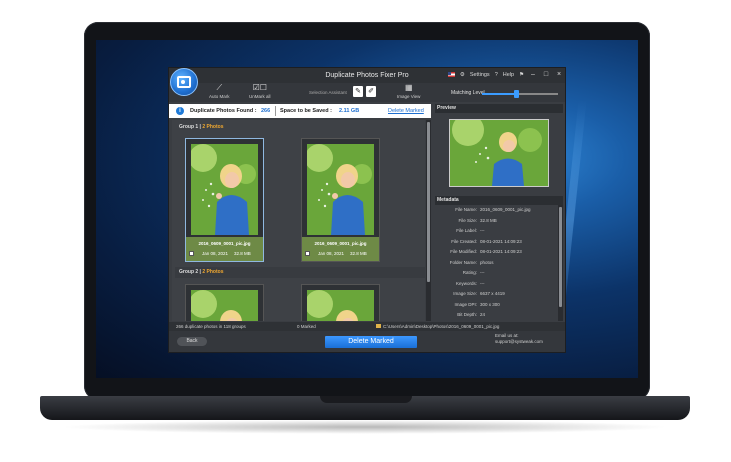  I want to click on auto-mark-label: Auto Mark, so click(219, 96).